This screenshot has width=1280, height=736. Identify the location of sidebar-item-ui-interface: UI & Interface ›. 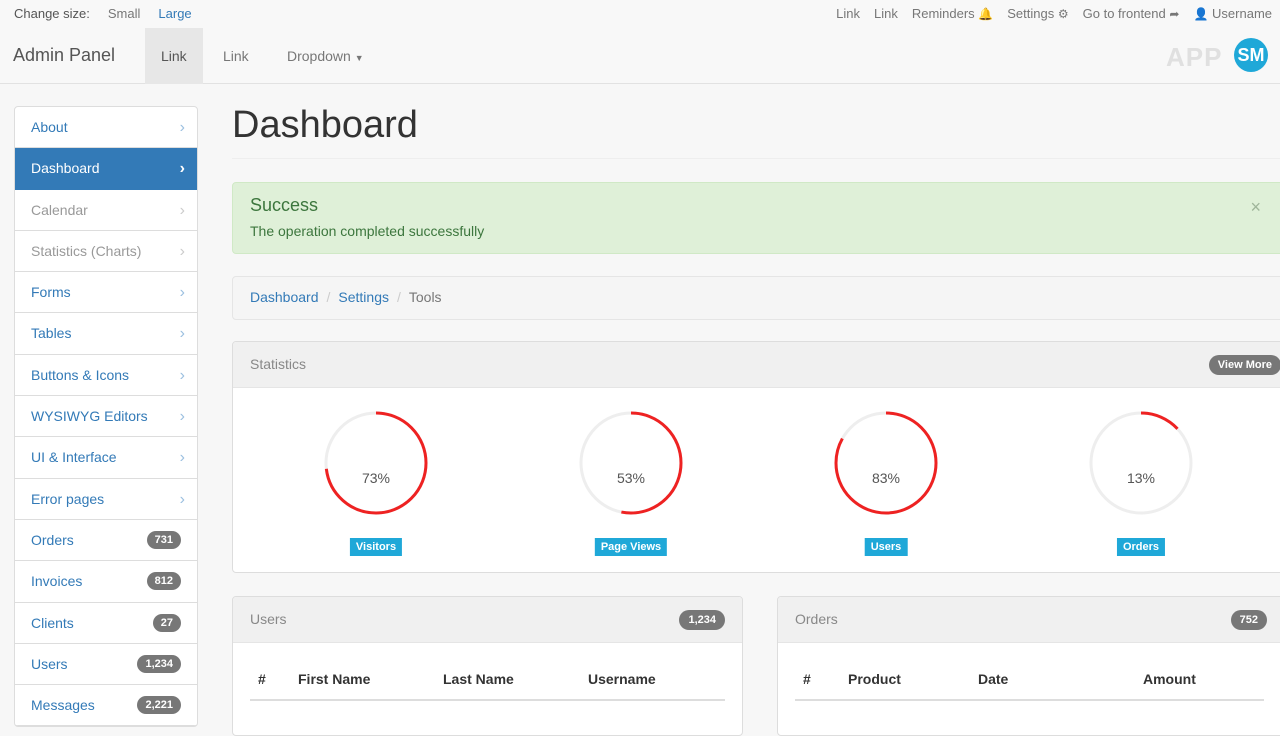
(106, 458).